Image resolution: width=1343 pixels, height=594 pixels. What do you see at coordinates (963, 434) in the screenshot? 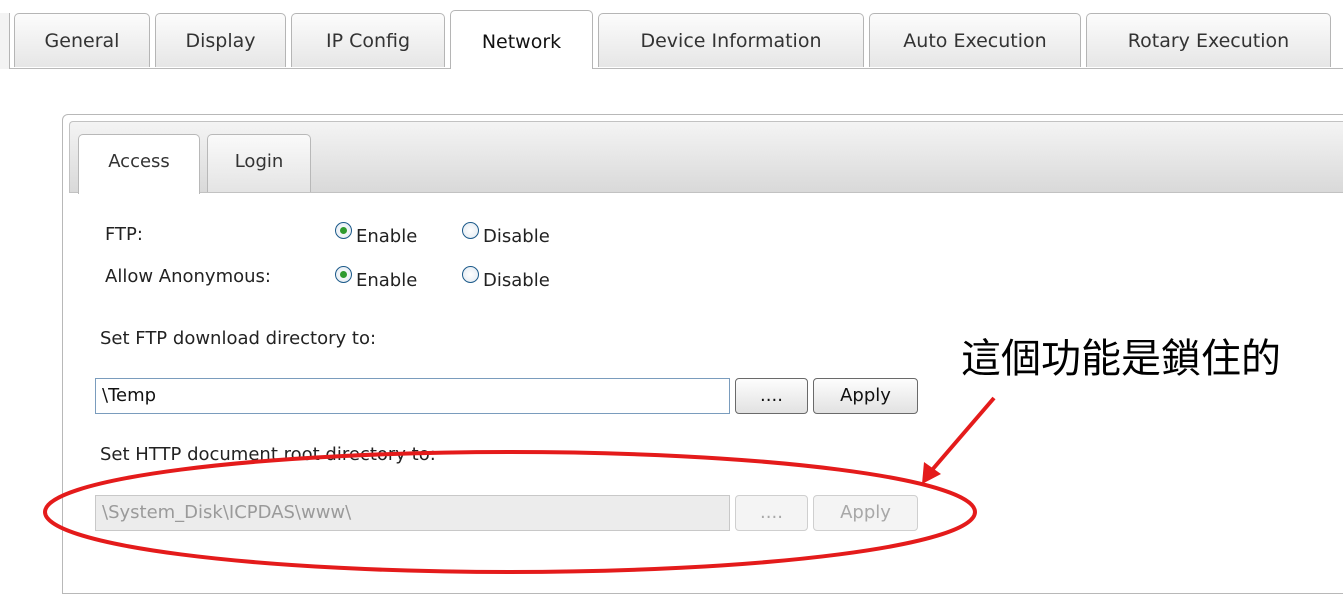
I see `annotation-arrow-line` at bounding box center [963, 434].